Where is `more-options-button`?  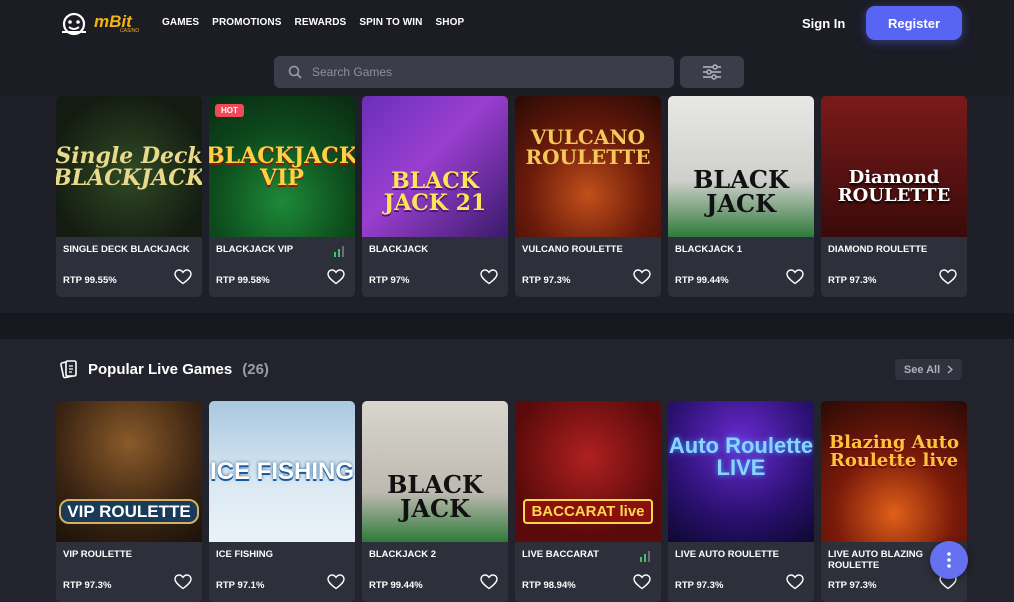
more-options-button is located at coordinates (949, 560).